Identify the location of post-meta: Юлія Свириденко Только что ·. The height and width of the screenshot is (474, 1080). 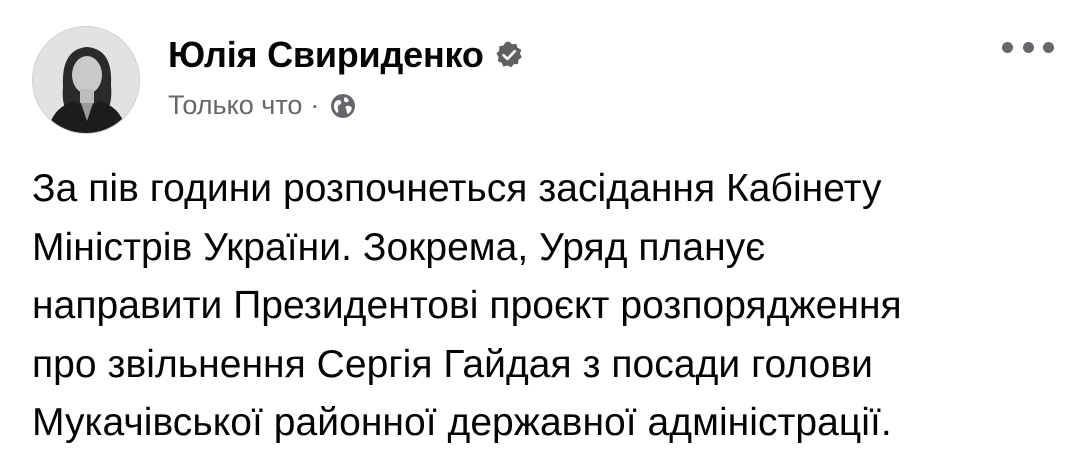
(346, 76).